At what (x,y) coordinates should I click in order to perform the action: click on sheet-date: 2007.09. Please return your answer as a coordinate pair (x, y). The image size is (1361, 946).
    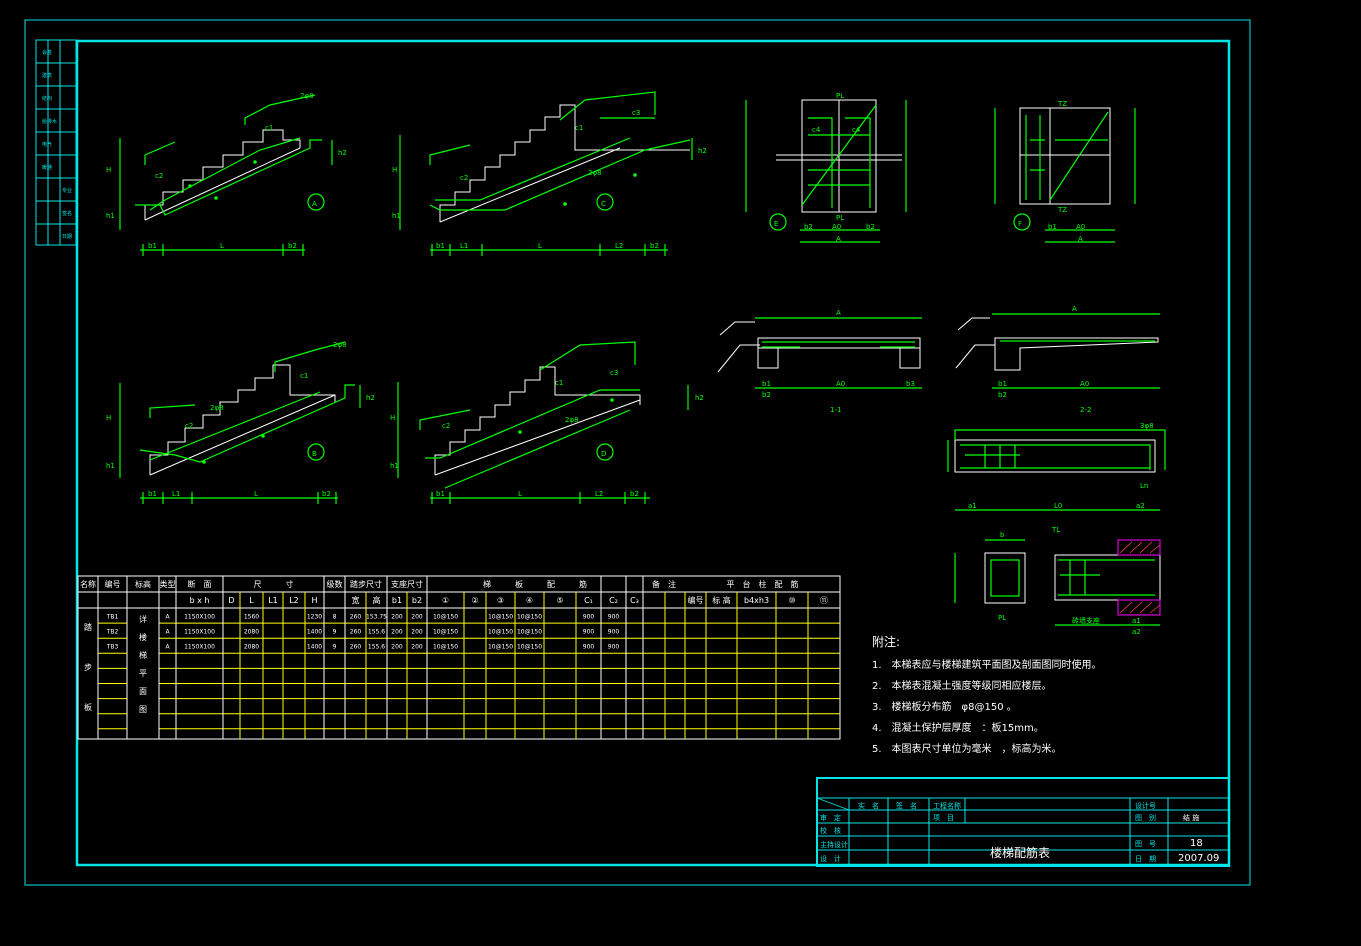
    Looking at the image, I should click on (1198, 858).